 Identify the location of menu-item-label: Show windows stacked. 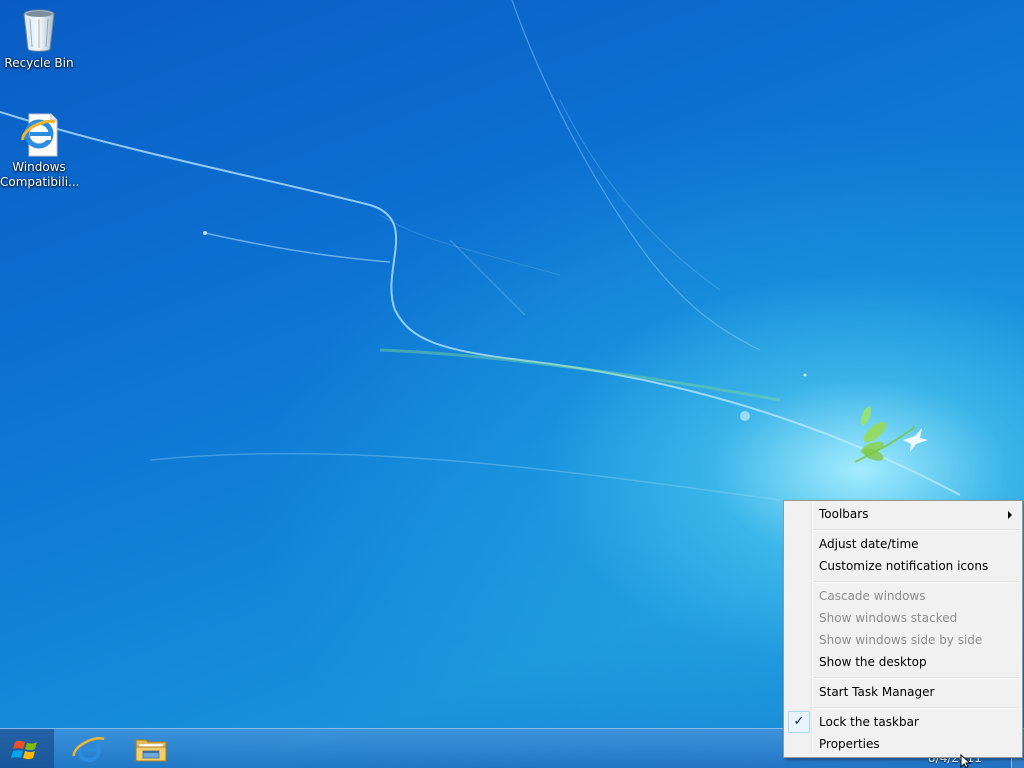
(888, 618).